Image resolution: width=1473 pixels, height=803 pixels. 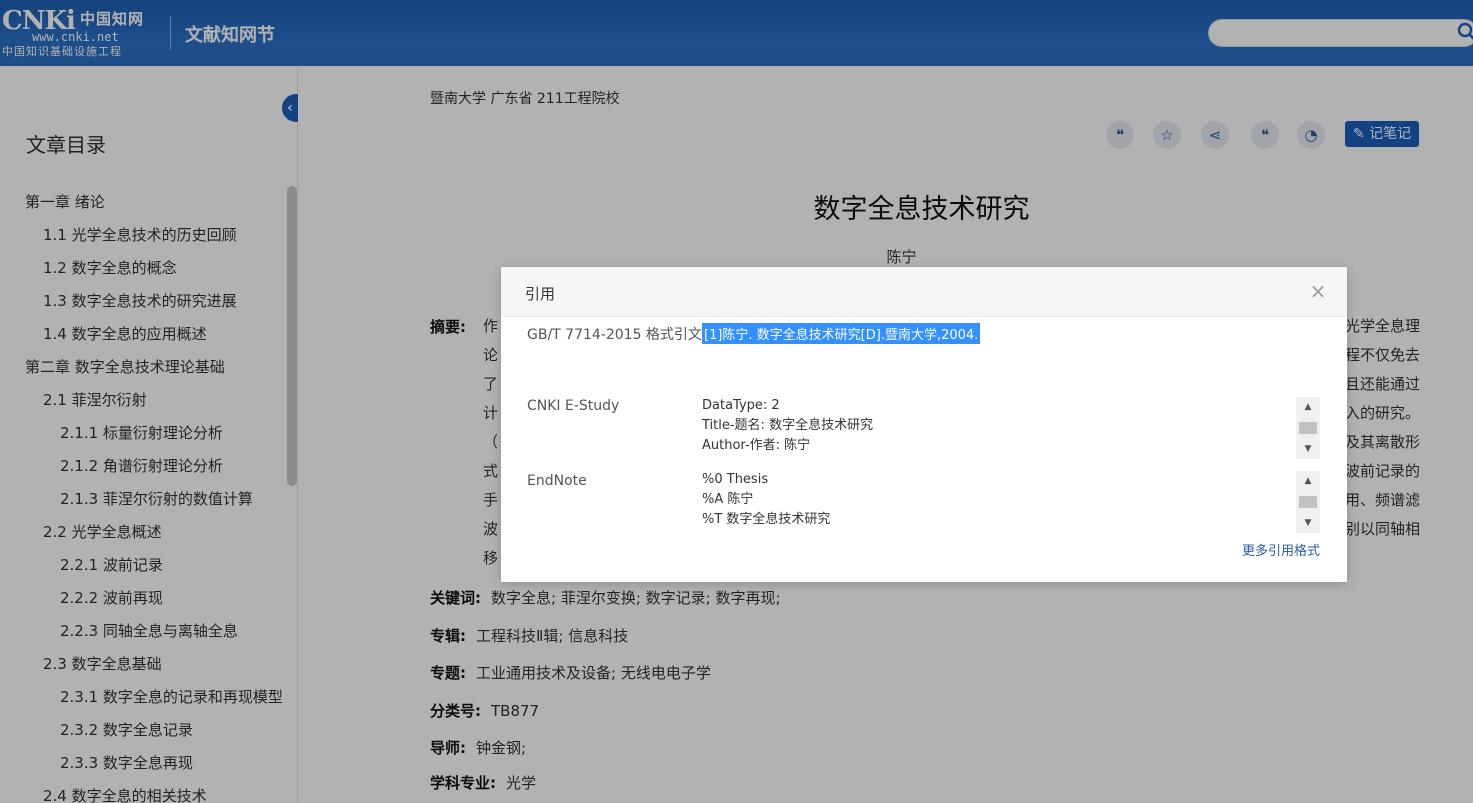 I want to click on close-icon: ×, so click(x=1318, y=291).